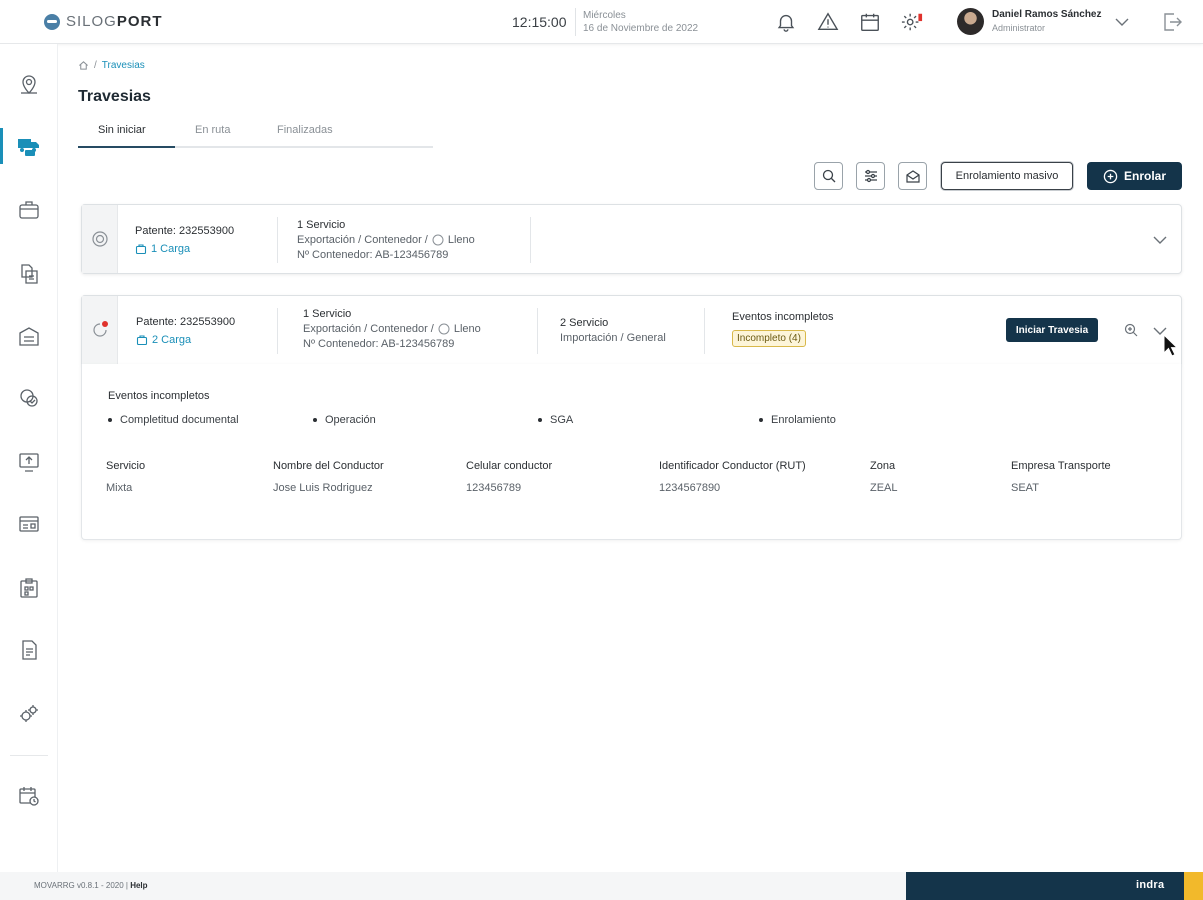 The width and height of the screenshot is (1203, 900). I want to click on calendar-icon, so click(870, 22).